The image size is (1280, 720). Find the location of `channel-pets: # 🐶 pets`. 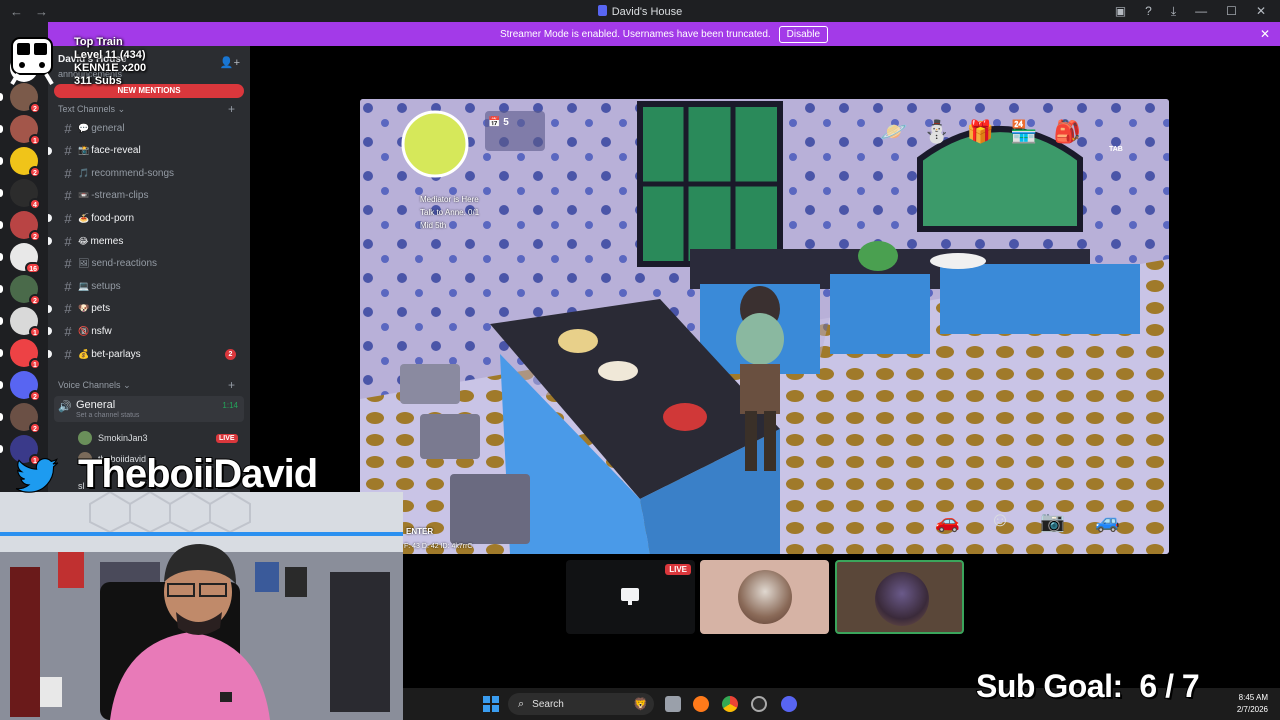

channel-pets: # 🐶 pets is located at coordinates (146, 309).